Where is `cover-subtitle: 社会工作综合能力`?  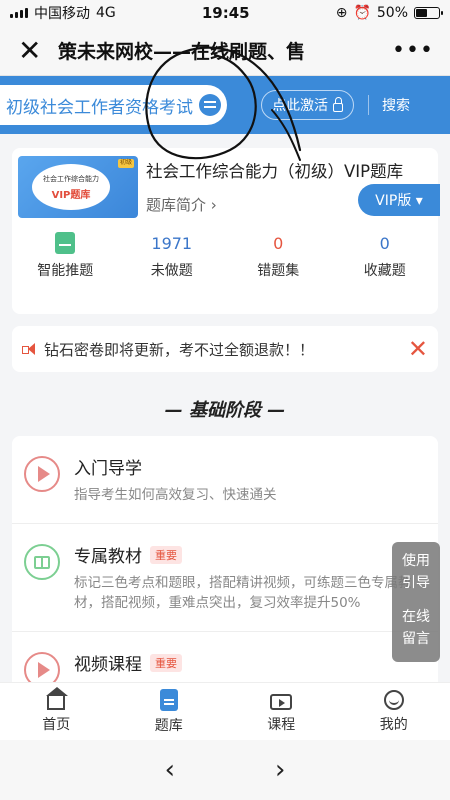
cover-subtitle: 社会工作综合能力 is located at coordinates (71, 178).